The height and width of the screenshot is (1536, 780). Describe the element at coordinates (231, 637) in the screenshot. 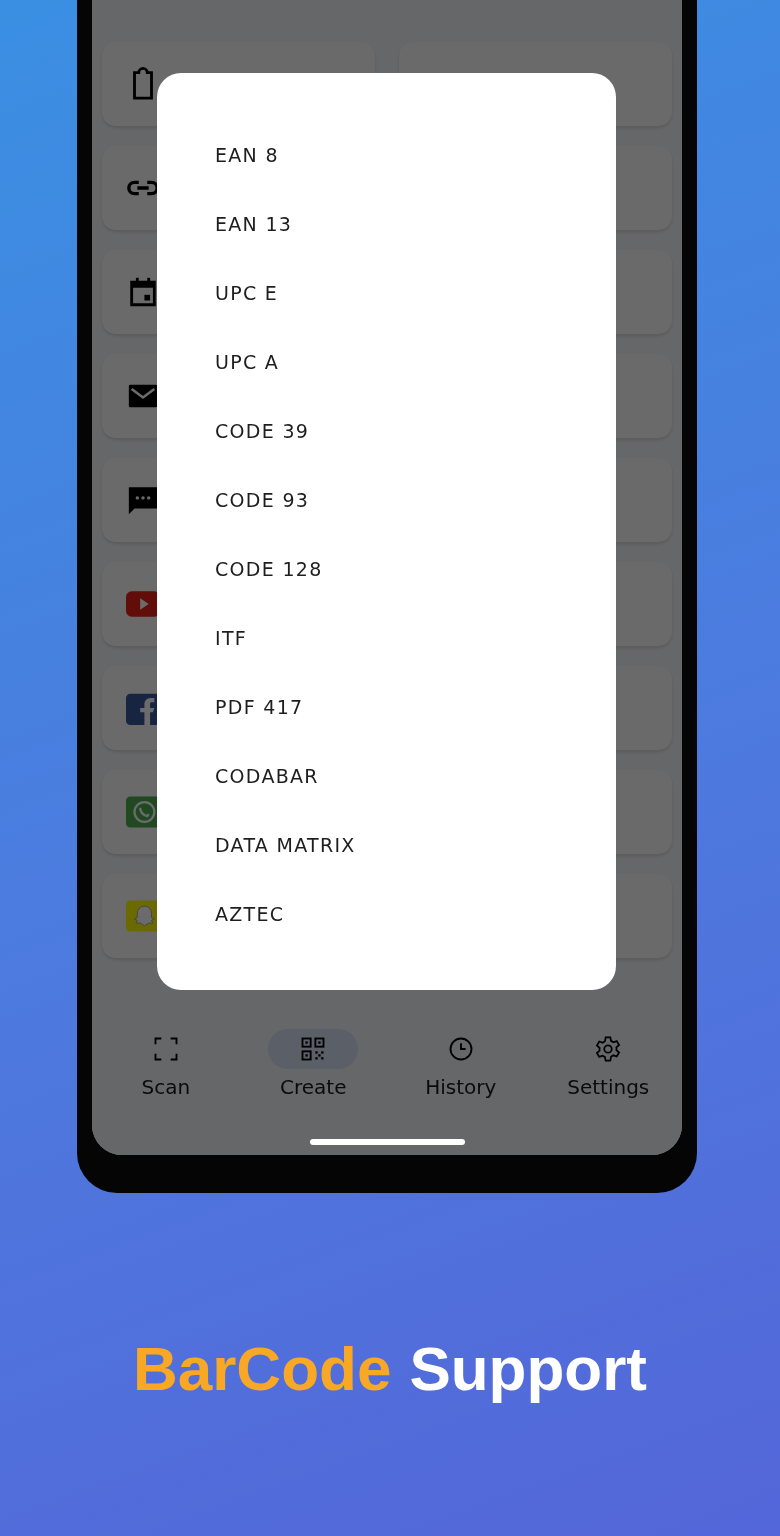

I see `barcode-type-option: ITF` at that location.